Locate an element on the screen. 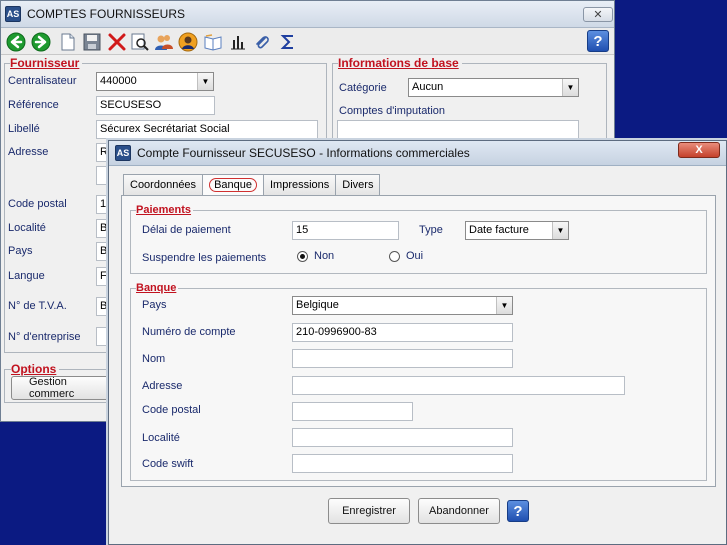 This screenshot has height=545, width=727. radio-non: Non is located at coordinates (315, 256).